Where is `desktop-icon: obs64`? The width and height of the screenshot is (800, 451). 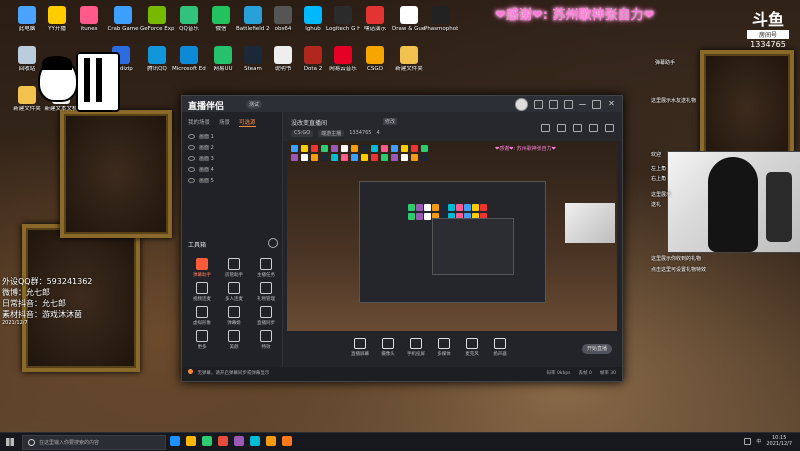
desktop-icon: obs64 is located at coordinates (283, 19).